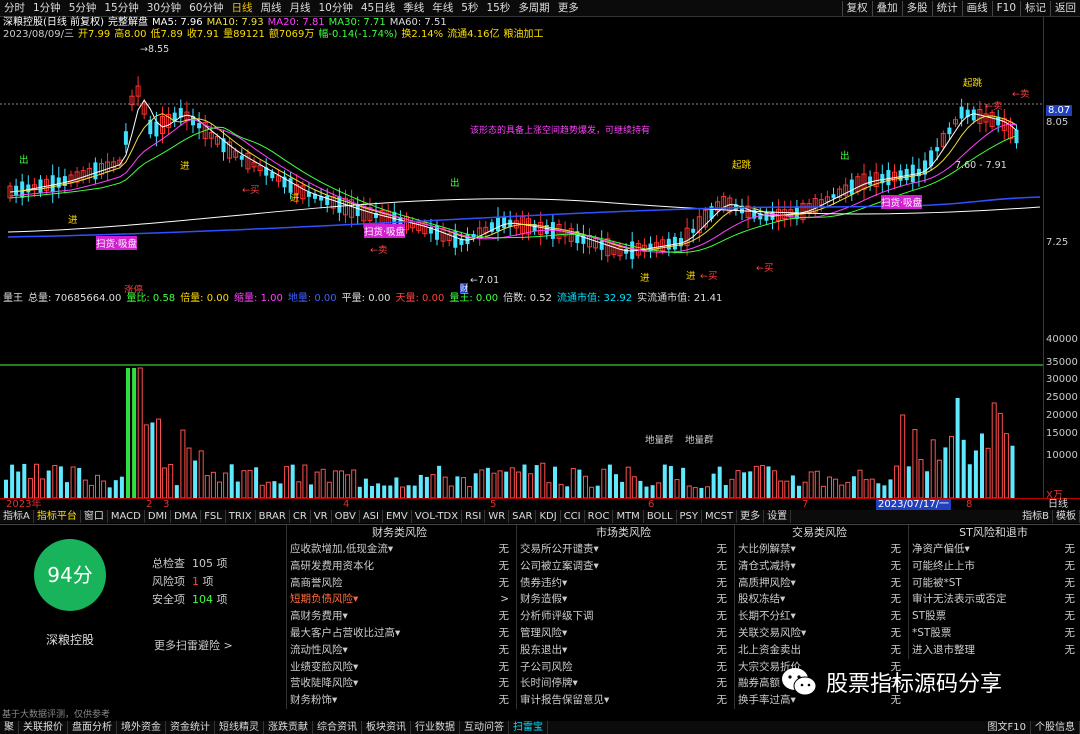 This screenshot has width=1080, height=734. I want to click on bottom-tab-7: 综合资讯, so click(337, 727).